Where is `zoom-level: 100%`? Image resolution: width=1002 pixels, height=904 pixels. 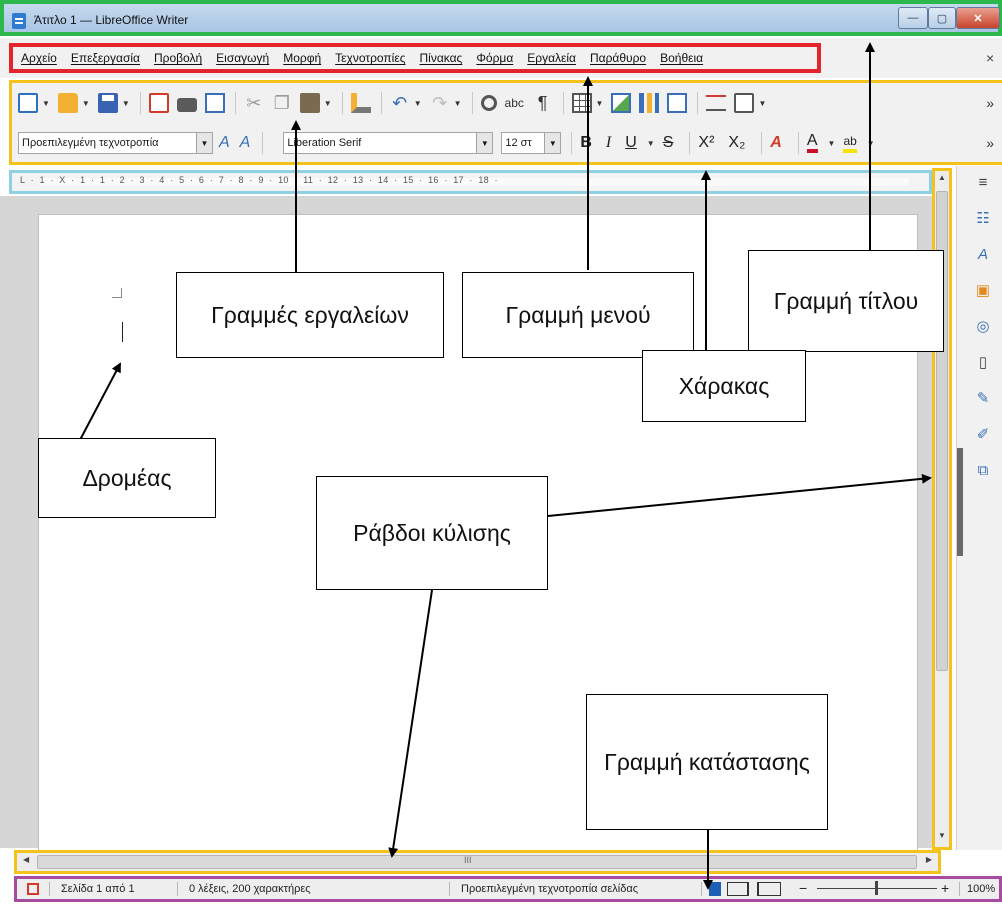
zoom-level: 100% is located at coordinates (981, 889).